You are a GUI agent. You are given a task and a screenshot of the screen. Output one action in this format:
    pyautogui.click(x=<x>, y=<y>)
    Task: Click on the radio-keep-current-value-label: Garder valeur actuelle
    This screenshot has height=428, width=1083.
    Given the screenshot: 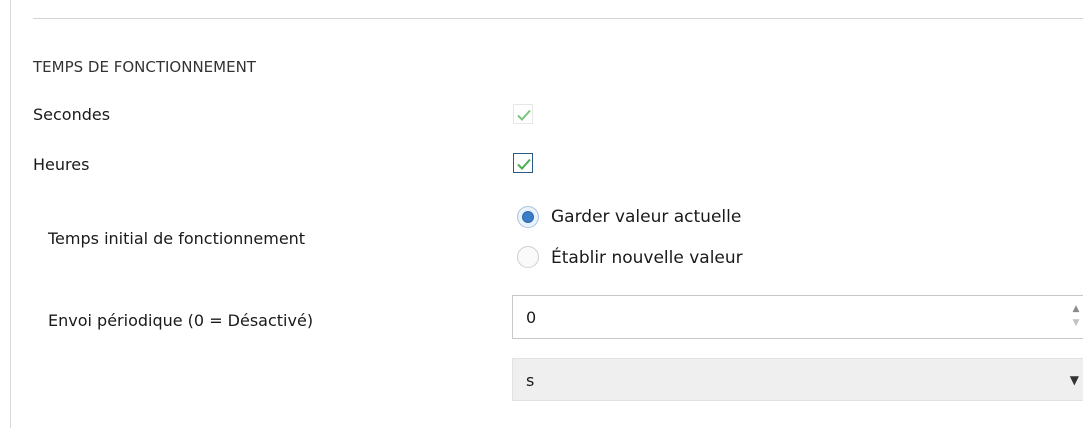 What is the action you would take?
    pyautogui.click(x=646, y=217)
    